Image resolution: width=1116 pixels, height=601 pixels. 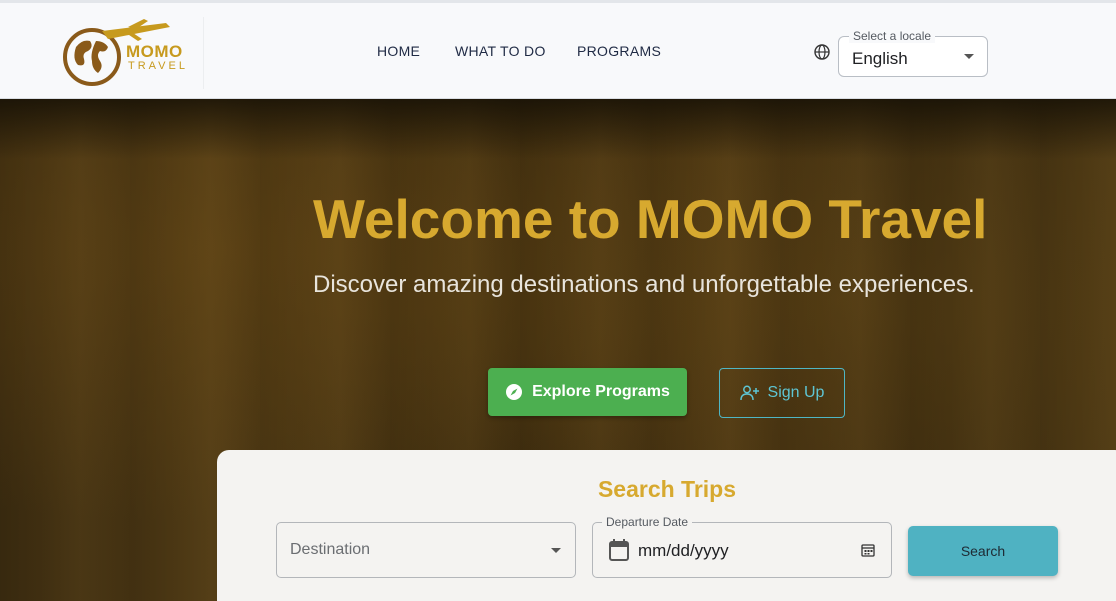 I want to click on departure-date-label: Departure Date, so click(x=647, y=522).